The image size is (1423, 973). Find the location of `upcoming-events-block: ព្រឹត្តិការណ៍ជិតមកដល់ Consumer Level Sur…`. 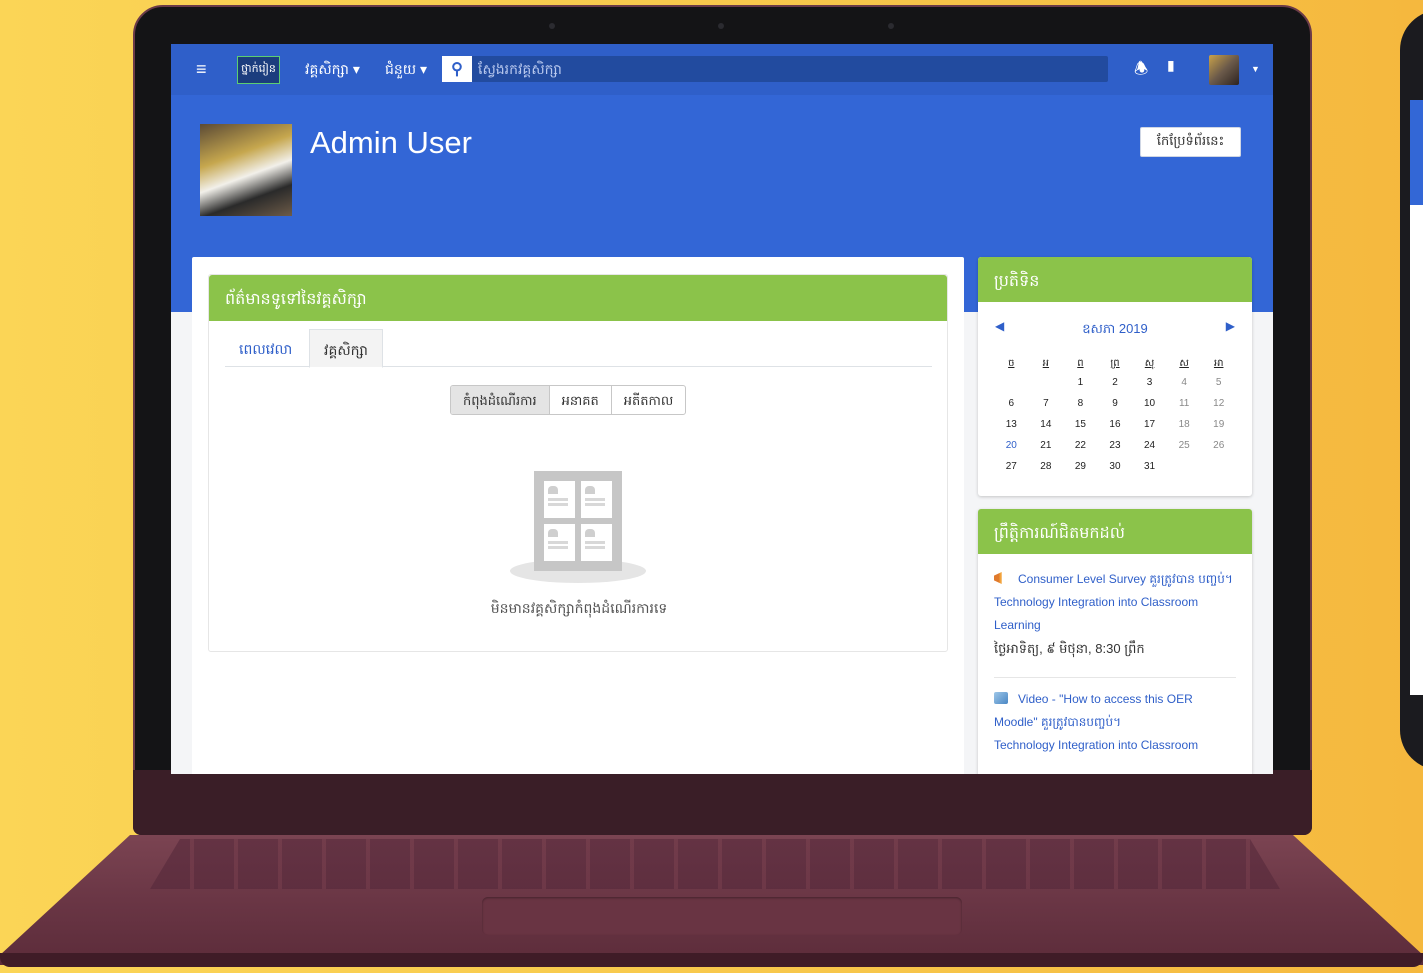

upcoming-events-block: ព្រឹត្តិការណ៍ជិតមកដល់ Consumer Level Sur… is located at coordinates (1115, 641).